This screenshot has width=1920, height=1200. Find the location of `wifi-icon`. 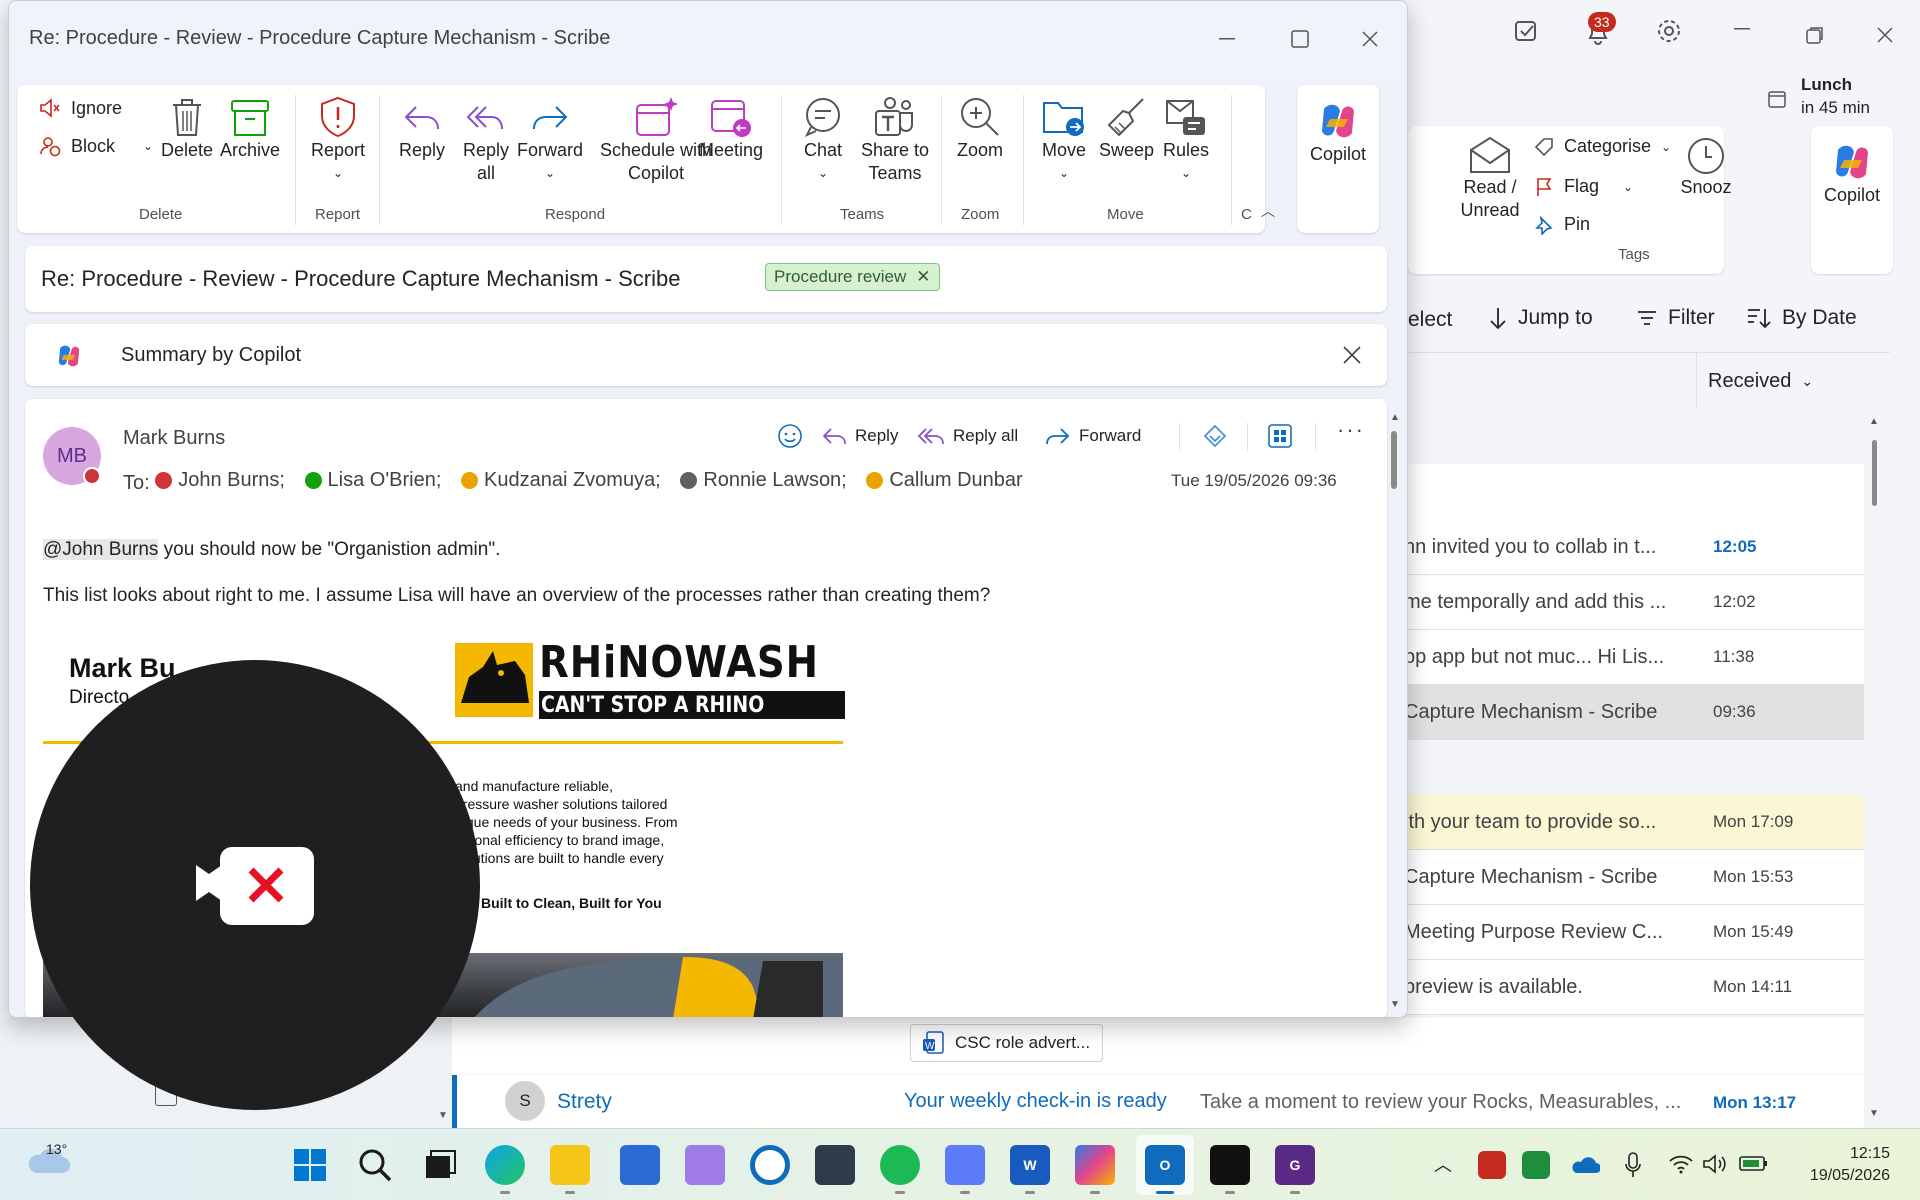

wifi-icon is located at coordinates (1681, 1164).